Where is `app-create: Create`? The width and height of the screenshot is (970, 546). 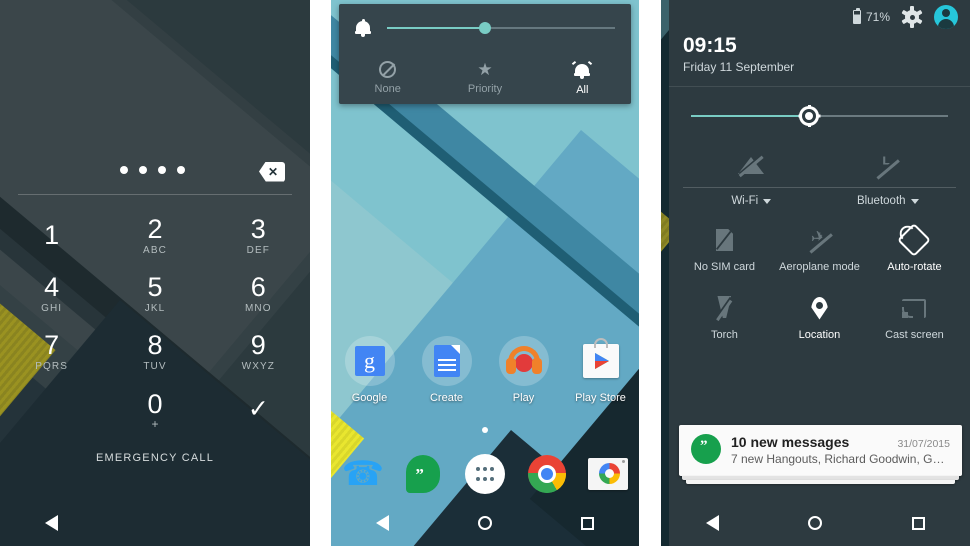 app-create: Create is located at coordinates (446, 370).